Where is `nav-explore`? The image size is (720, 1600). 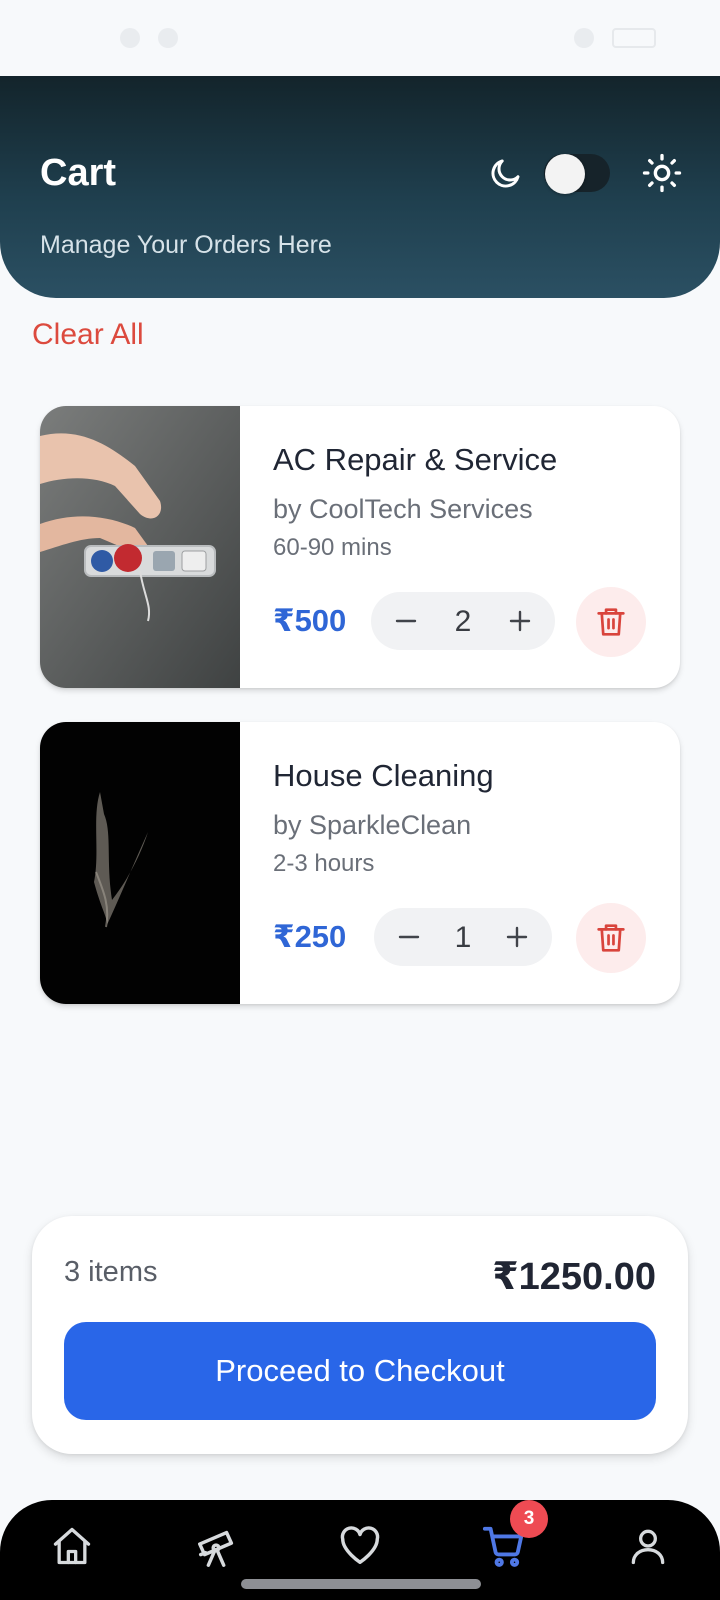 nav-explore is located at coordinates (217, 1546).